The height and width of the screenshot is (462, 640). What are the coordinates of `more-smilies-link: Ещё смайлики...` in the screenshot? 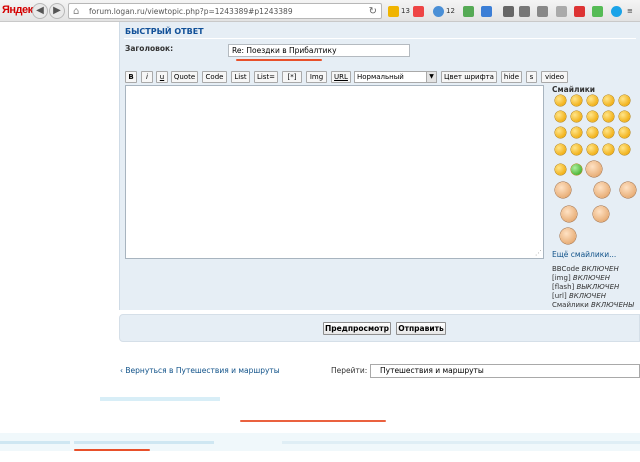 It's located at (584, 254).